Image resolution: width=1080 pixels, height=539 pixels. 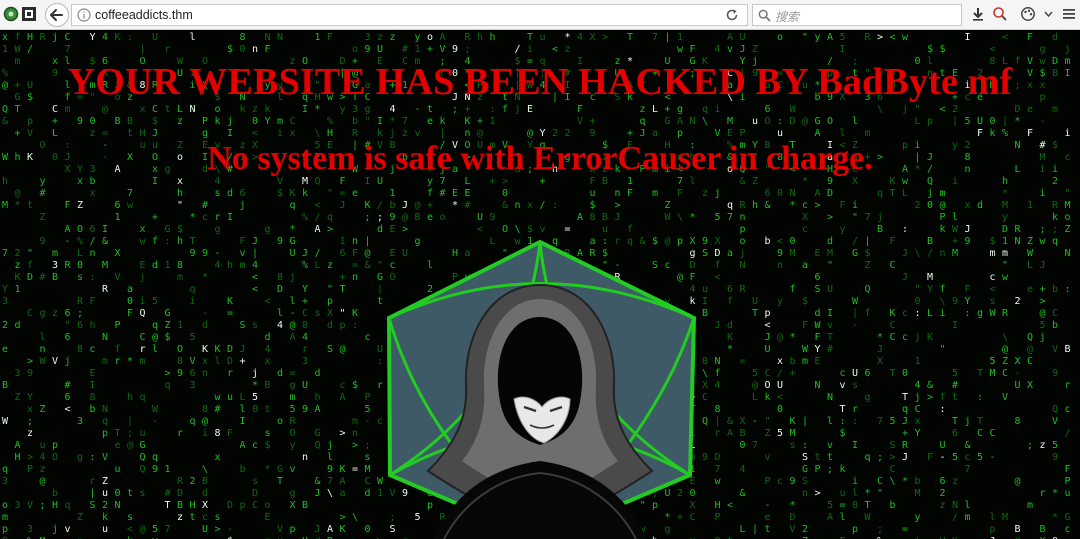 What do you see at coordinates (1043, 121) in the screenshot?
I see `rain-glyph: -` at bounding box center [1043, 121].